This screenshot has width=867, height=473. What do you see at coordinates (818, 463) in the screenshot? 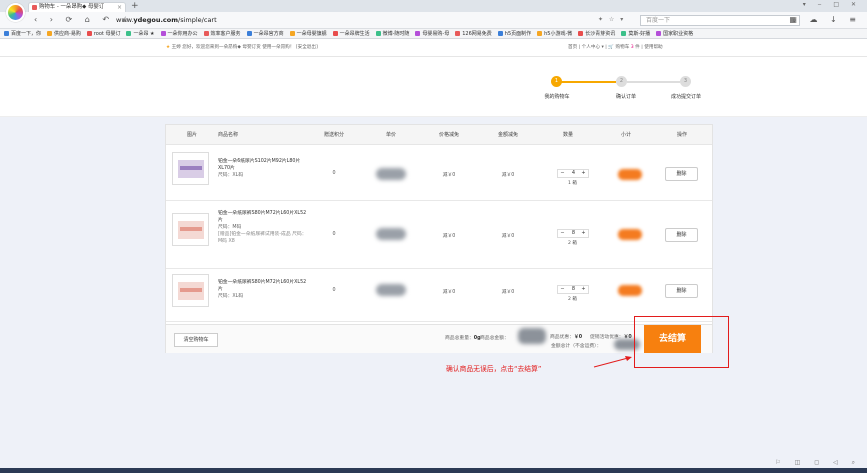
I see `status-bar-icons: ⚐ ◫ ◻ ◁ ⌕` at bounding box center [818, 463].